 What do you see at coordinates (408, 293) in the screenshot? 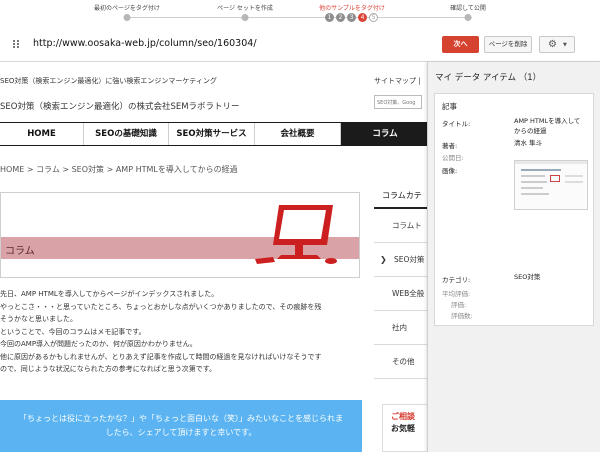
I see `sidebar-item-label: WEB全般` at bounding box center [408, 293].